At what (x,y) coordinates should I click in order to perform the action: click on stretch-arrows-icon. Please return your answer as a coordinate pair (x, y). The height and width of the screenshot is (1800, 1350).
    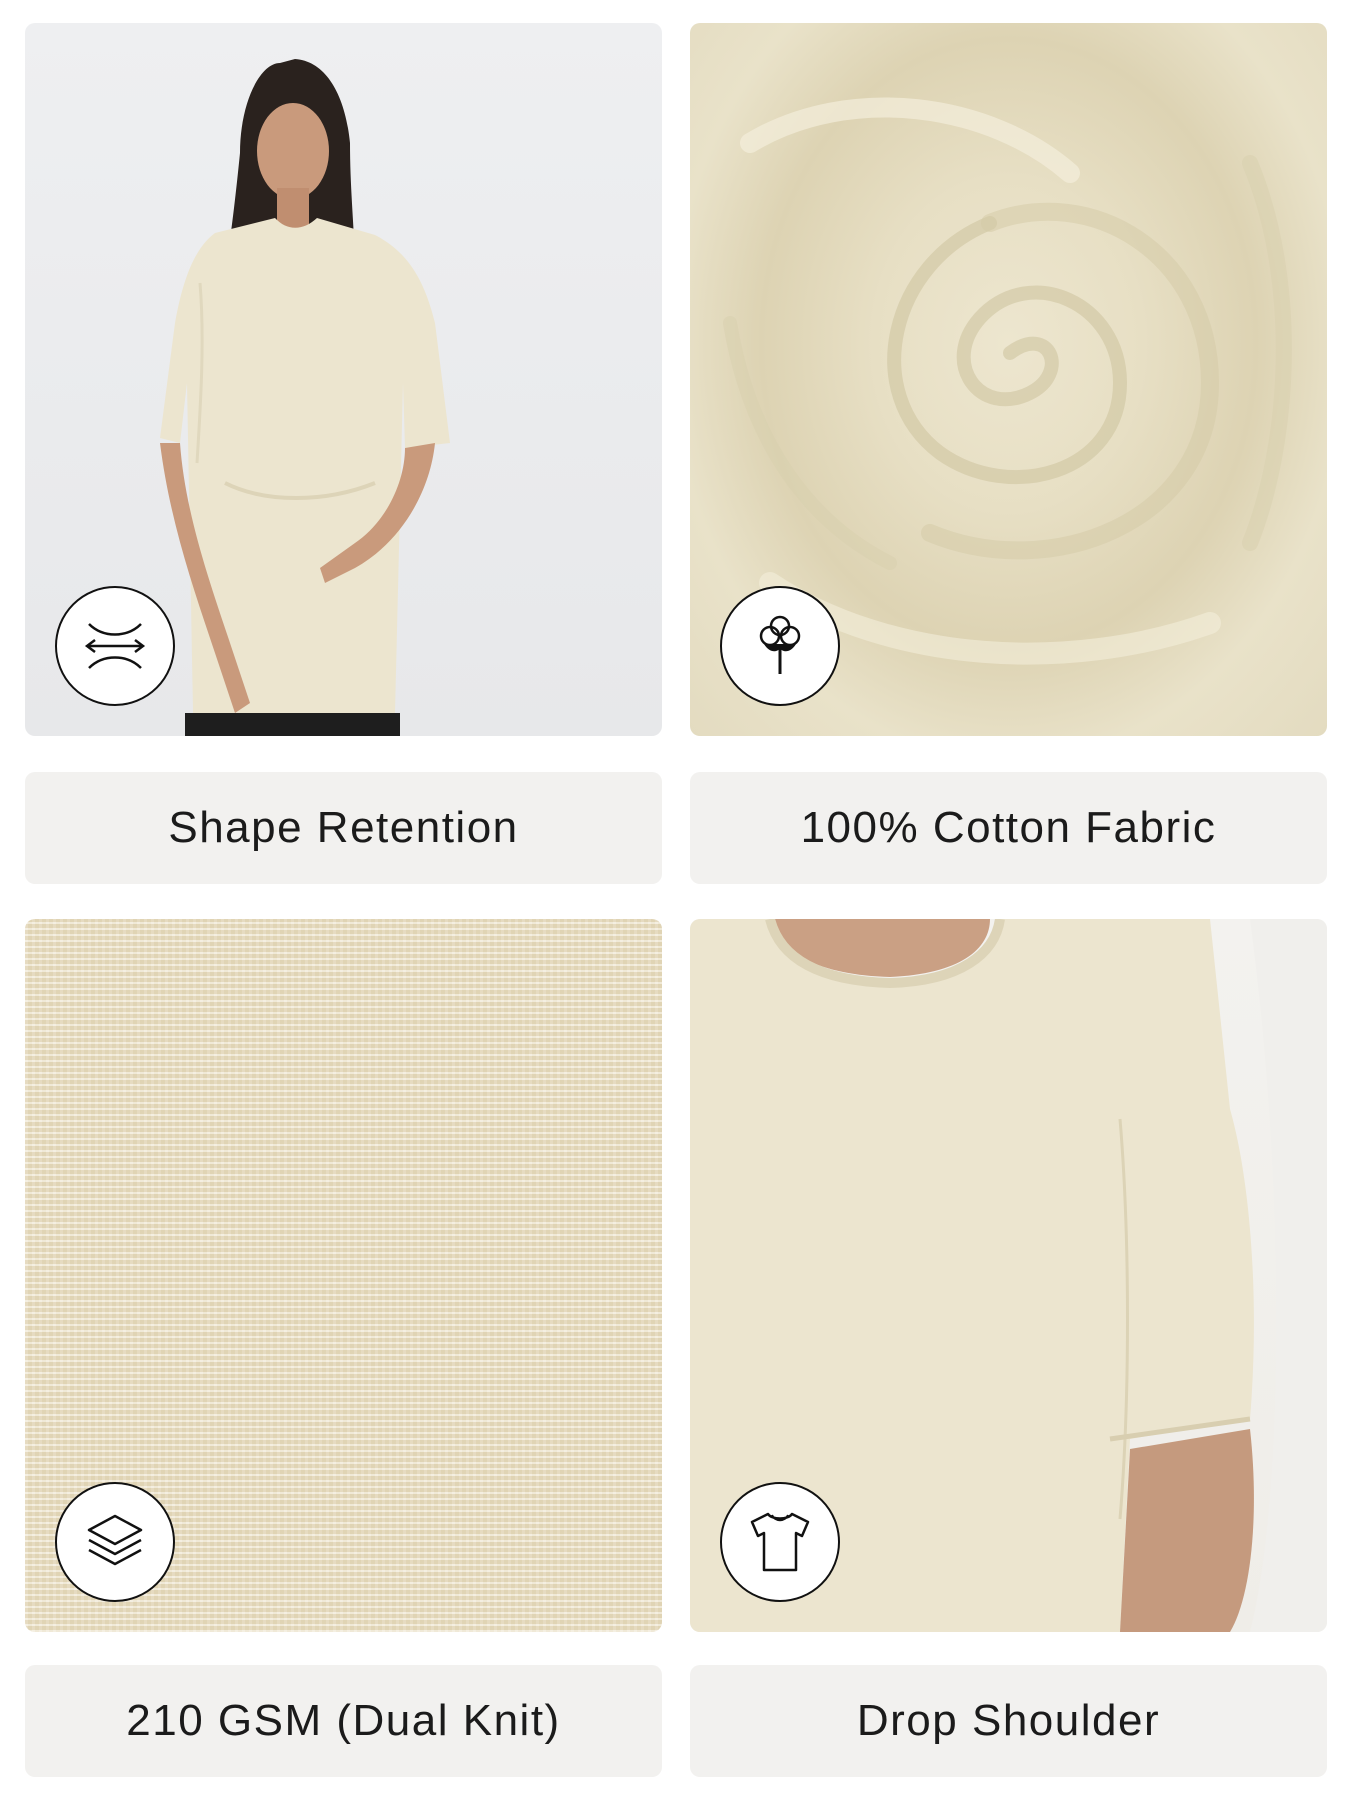
    Looking at the image, I should click on (115, 646).